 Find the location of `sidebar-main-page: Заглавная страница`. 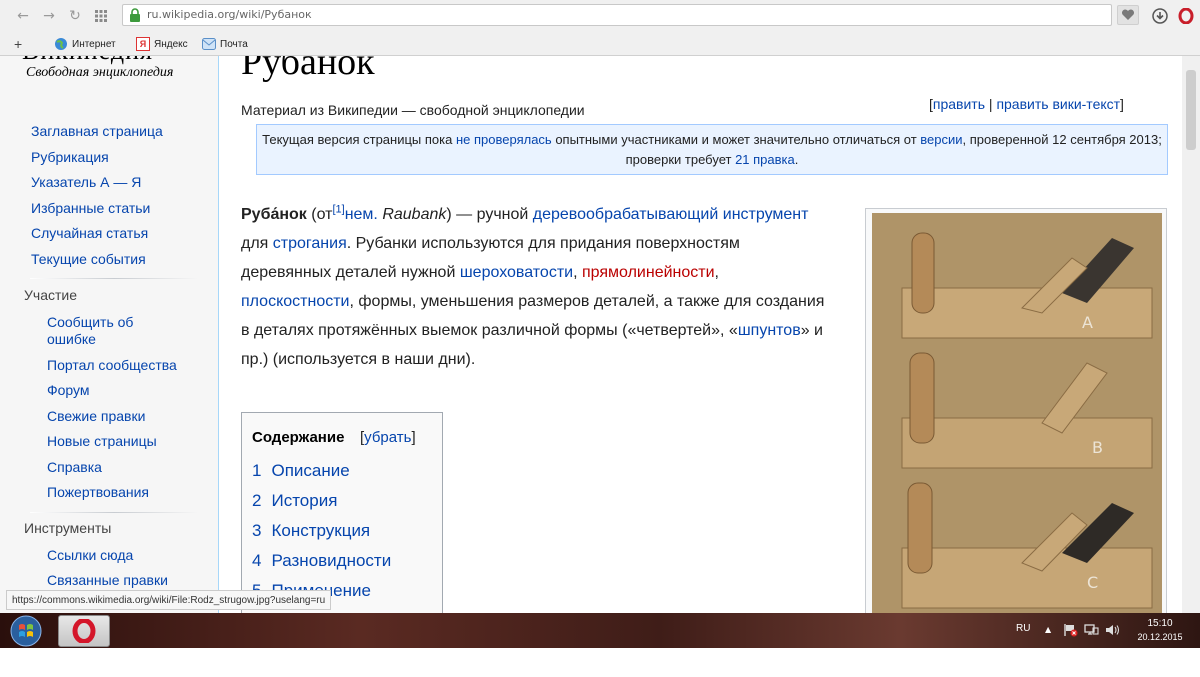

sidebar-main-page: Заглавная страница is located at coordinates (97, 131).